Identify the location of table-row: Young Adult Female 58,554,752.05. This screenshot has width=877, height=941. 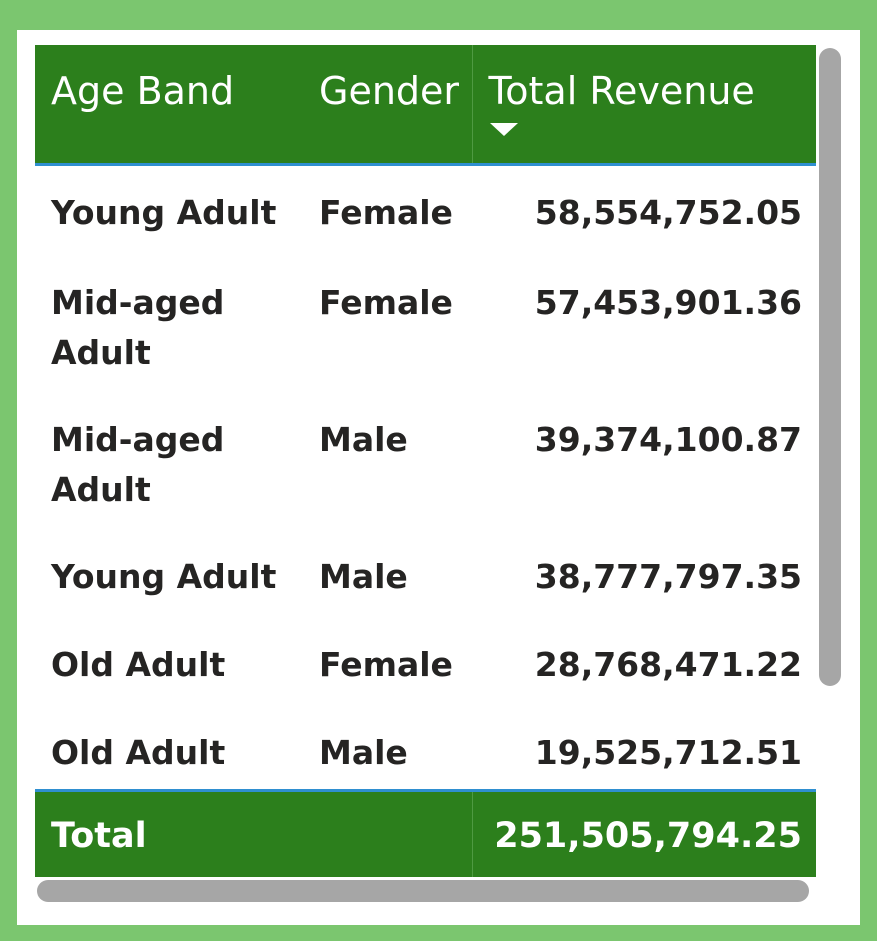
(425, 208).